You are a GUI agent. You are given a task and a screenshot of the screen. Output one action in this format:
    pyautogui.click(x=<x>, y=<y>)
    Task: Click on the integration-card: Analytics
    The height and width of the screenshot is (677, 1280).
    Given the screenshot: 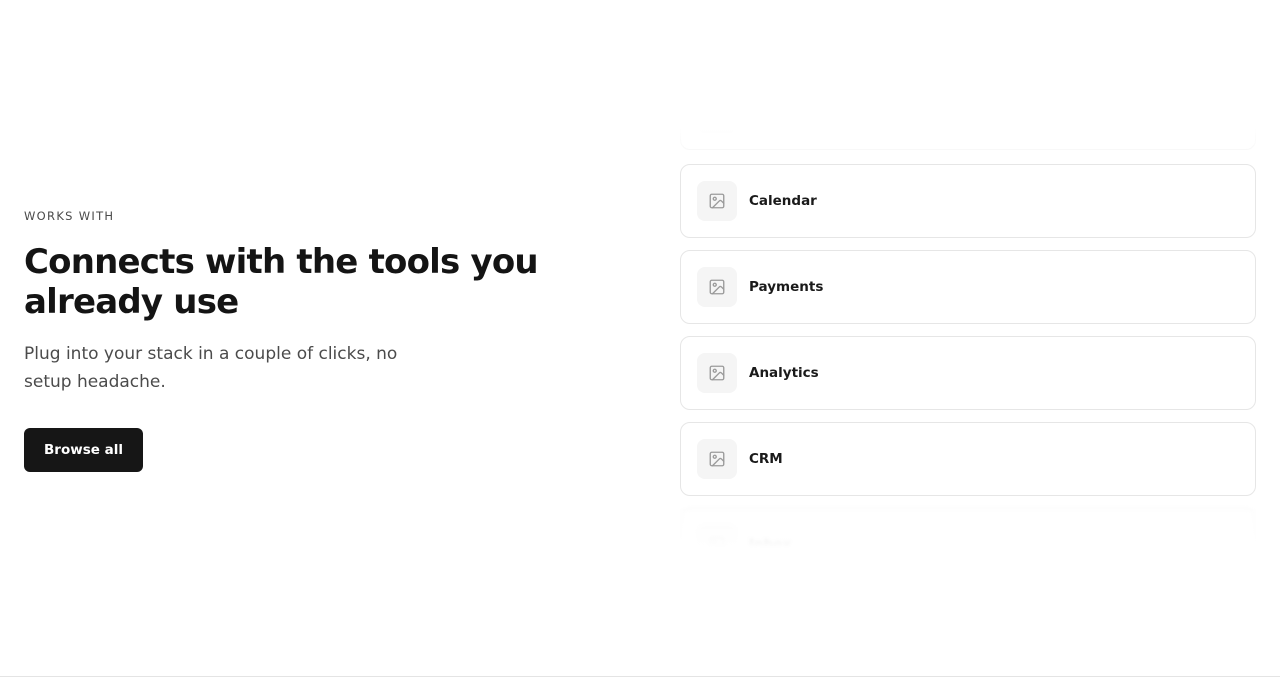 What is the action you would take?
    pyautogui.click(x=968, y=373)
    